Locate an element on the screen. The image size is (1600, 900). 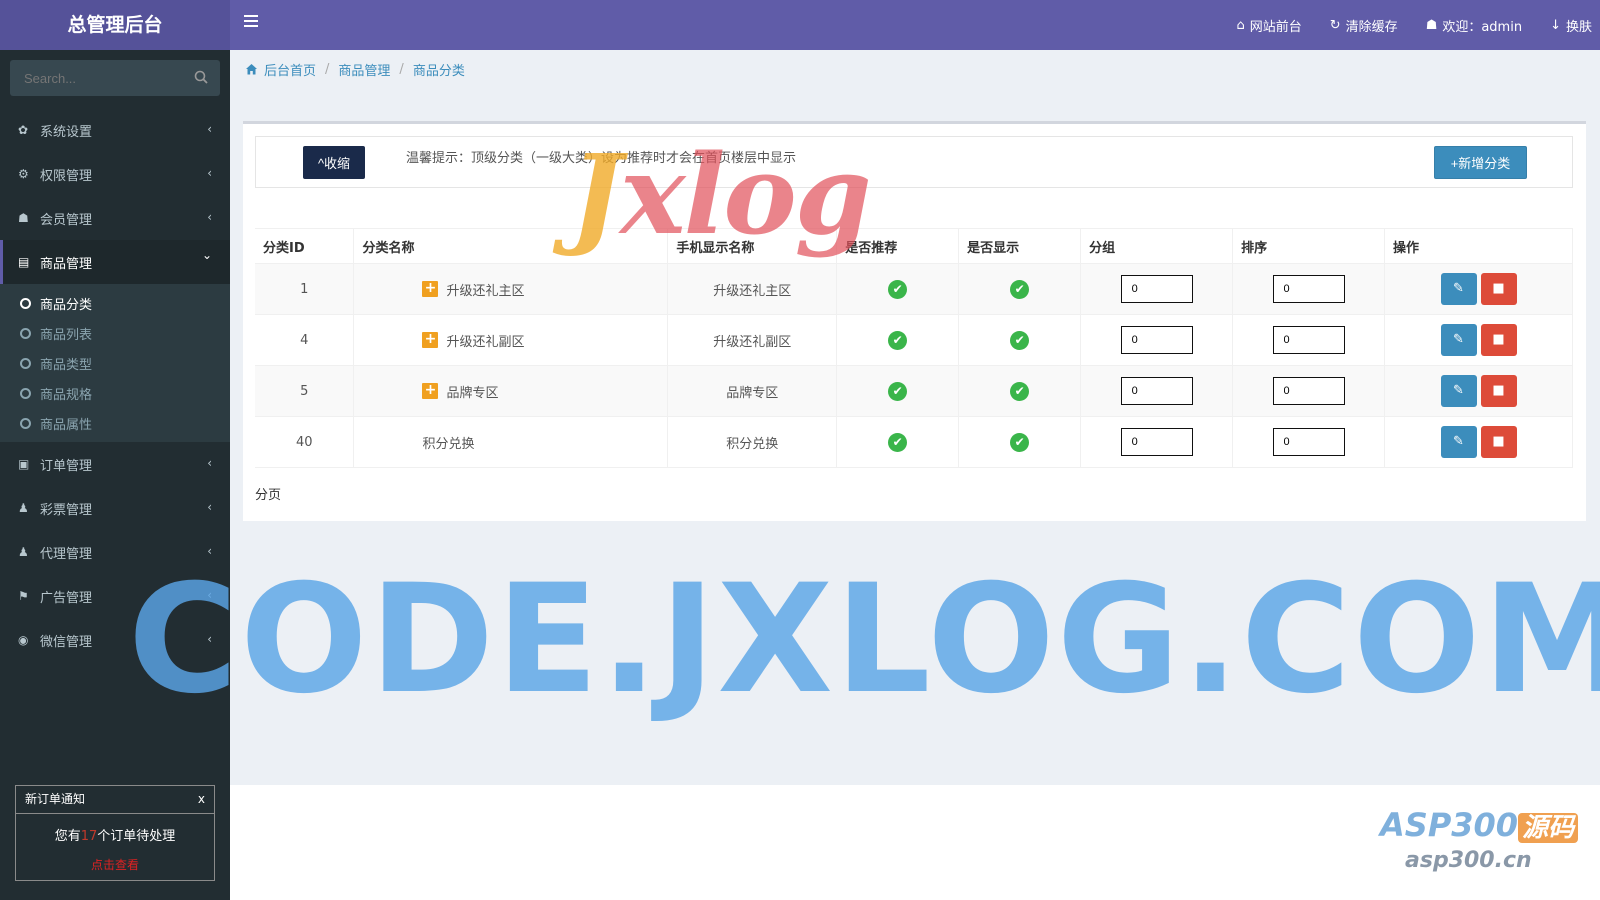
nav-skin: ↓ 换肤 is located at coordinates (1571, 25).